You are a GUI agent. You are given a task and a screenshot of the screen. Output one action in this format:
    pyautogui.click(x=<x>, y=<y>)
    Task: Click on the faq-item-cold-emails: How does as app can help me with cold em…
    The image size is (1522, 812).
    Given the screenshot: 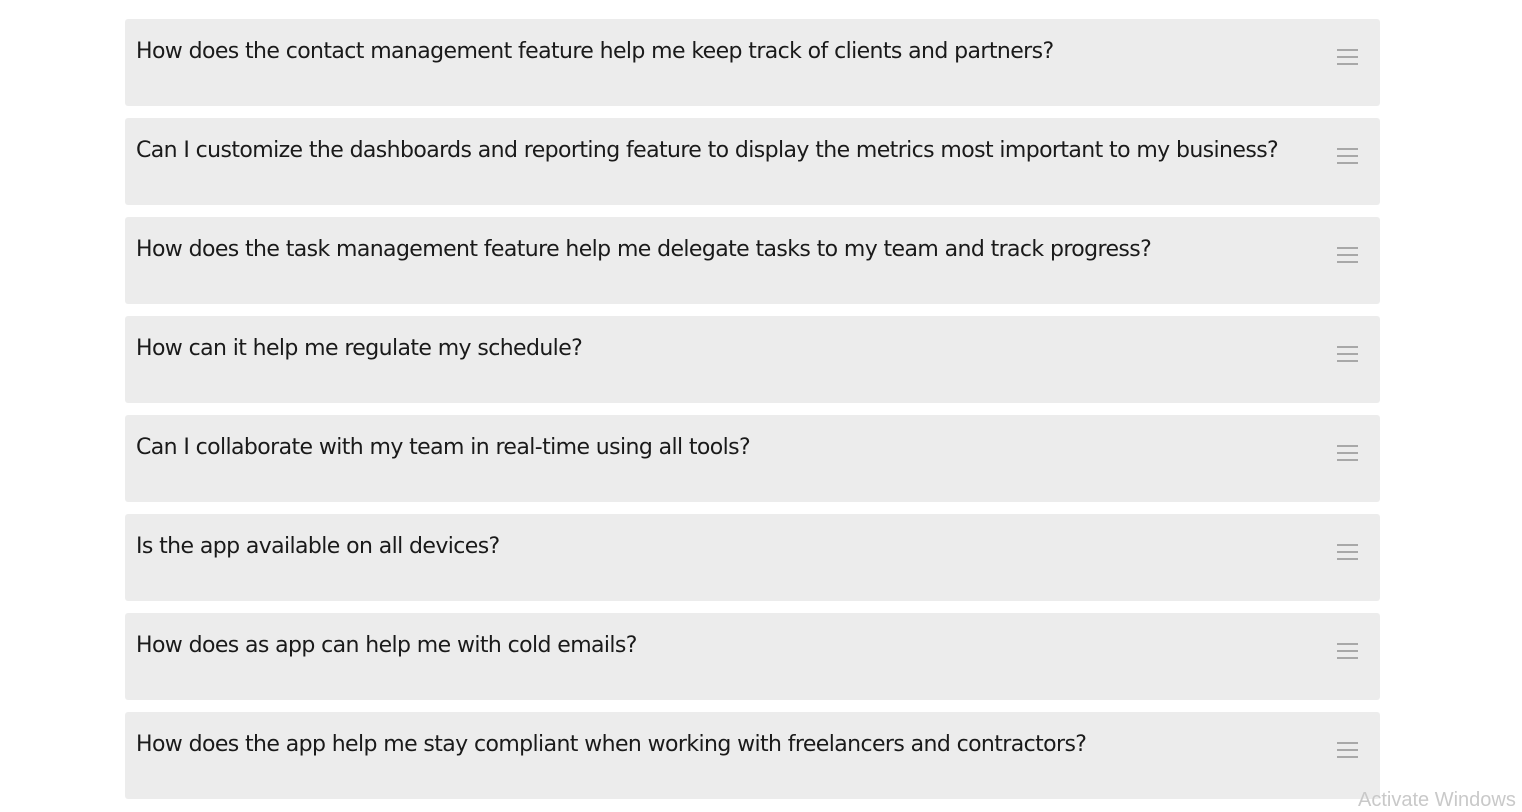 What is the action you would take?
    pyautogui.click(x=752, y=656)
    